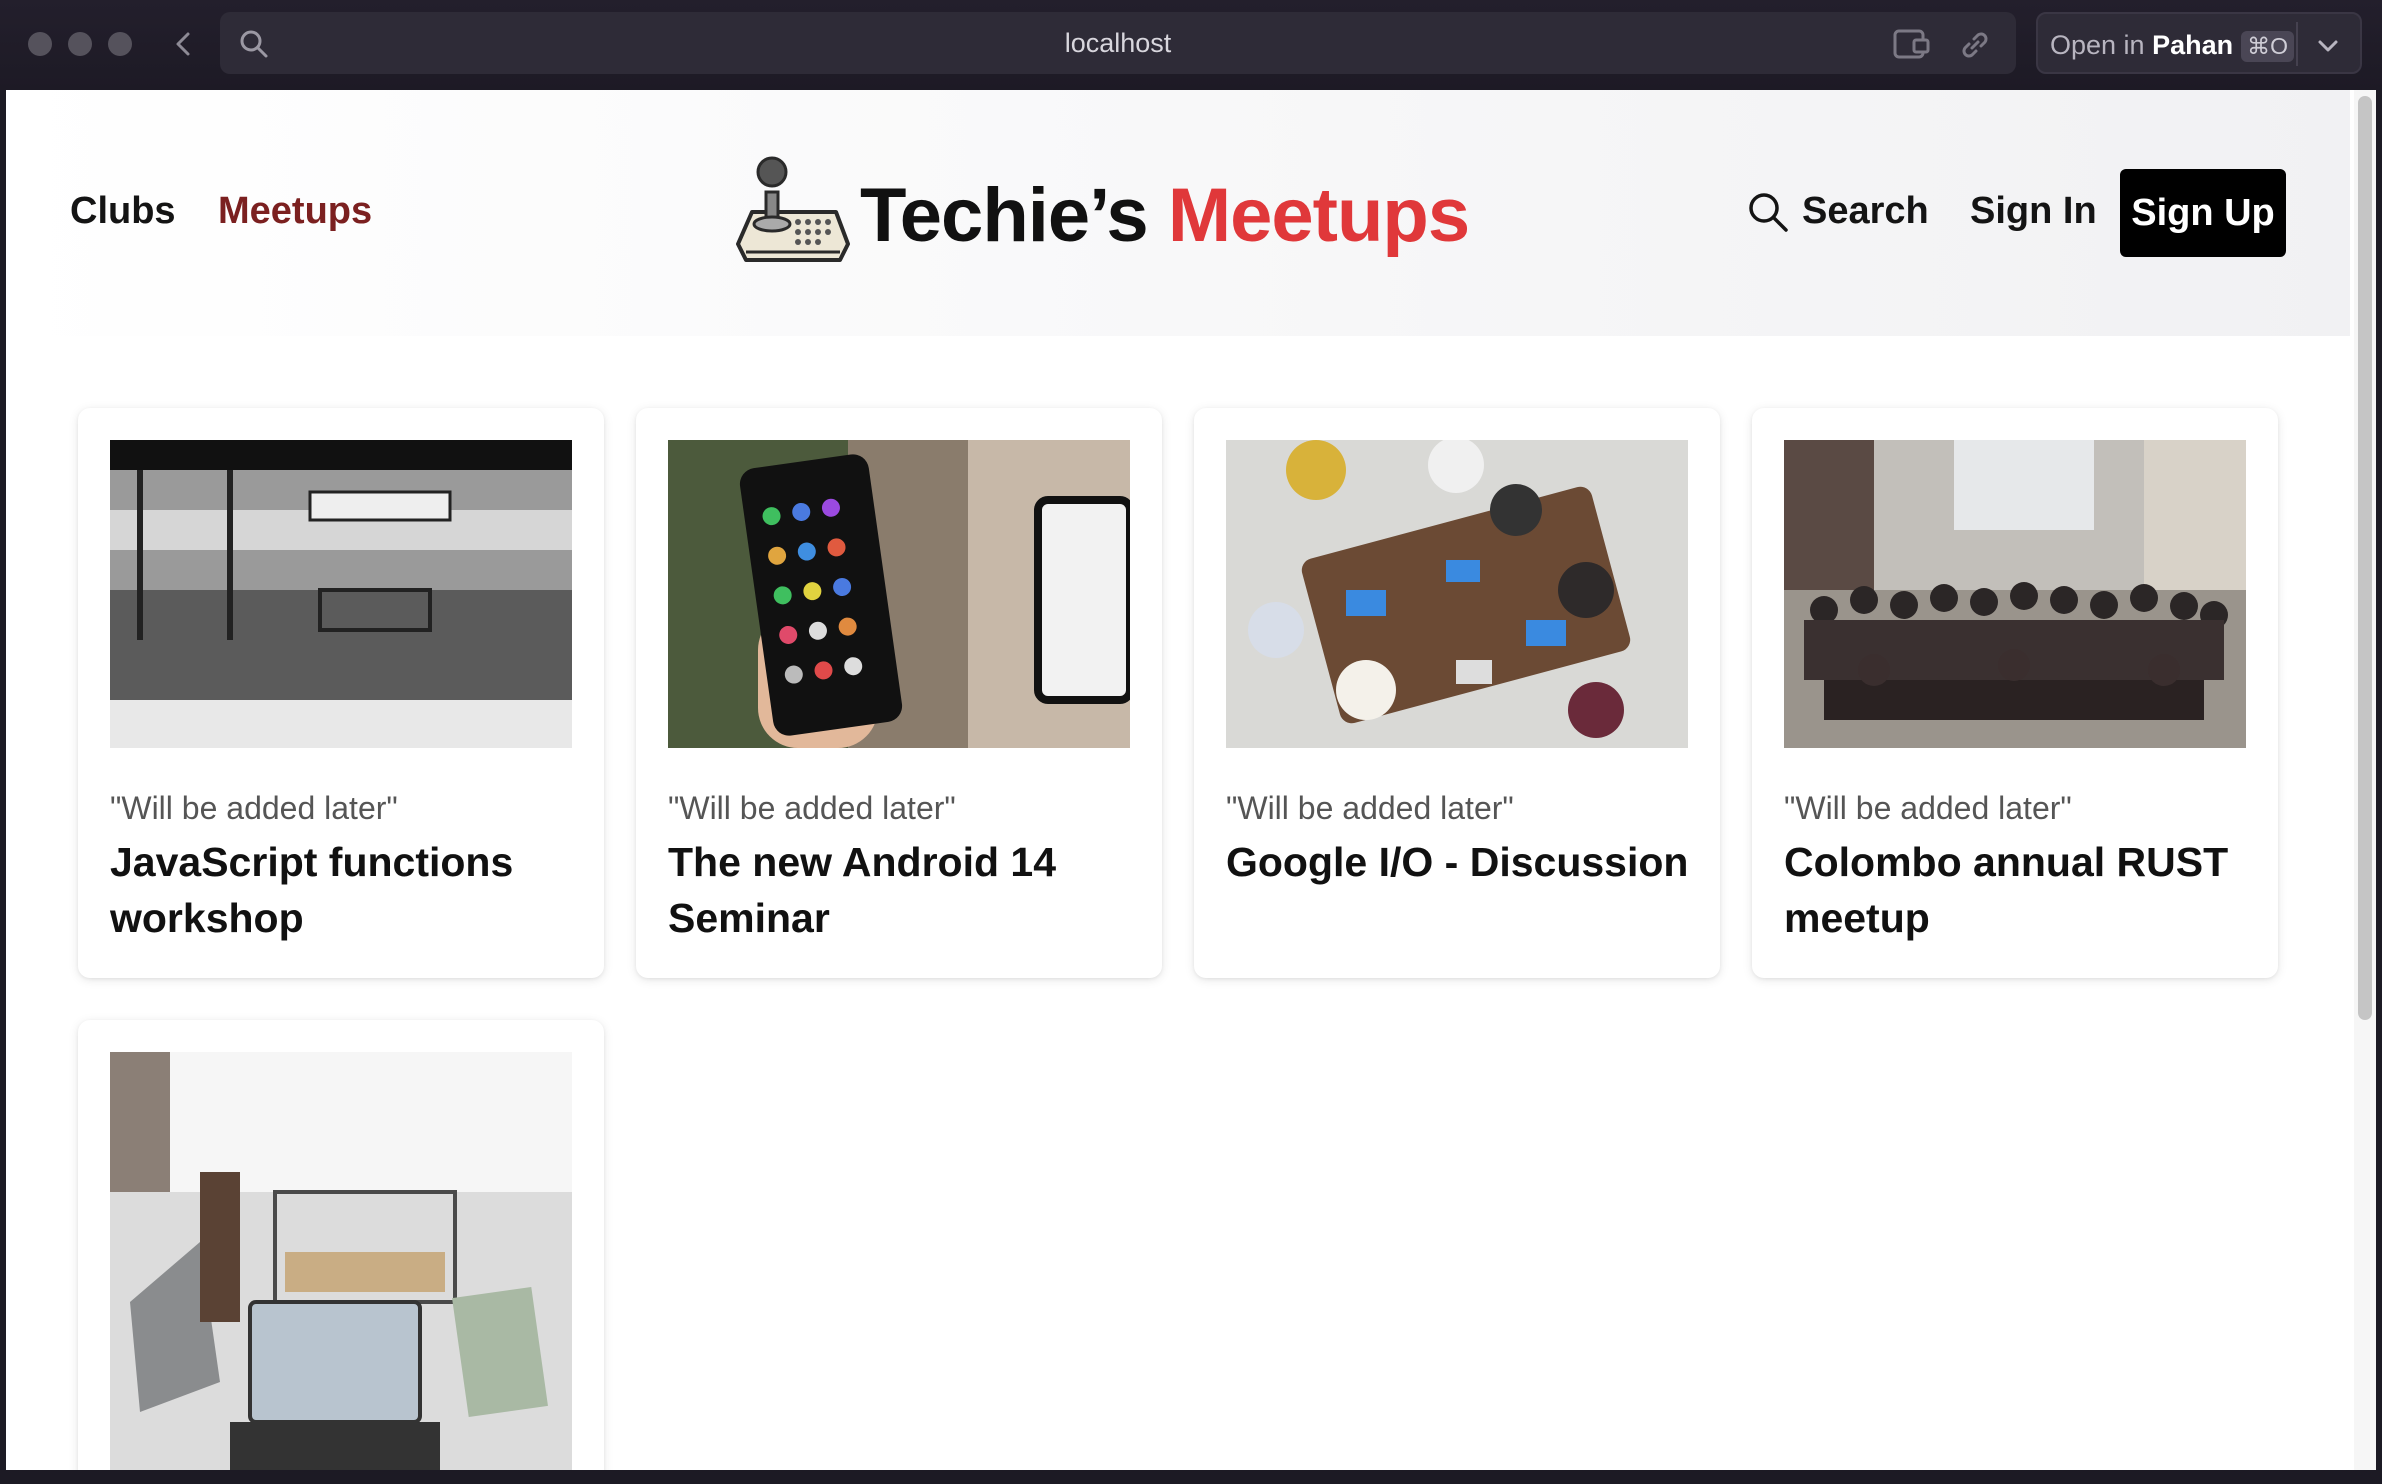 Image resolution: width=2382 pixels, height=1484 pixels. What do you see at coordinates (1975, 45) in the screenshot?
I see `link-icon` at bounding box center [1975, 45].